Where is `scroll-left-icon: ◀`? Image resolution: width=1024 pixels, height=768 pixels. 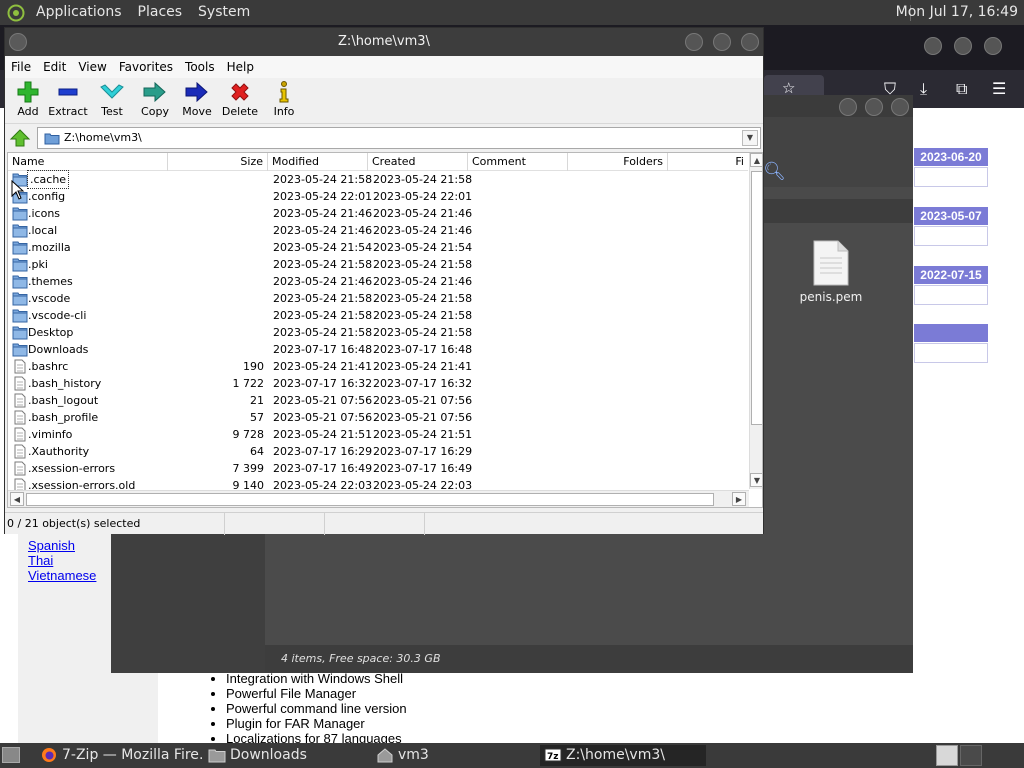
scroll-left-icon: ◀ is located at coordinates (17, 499).